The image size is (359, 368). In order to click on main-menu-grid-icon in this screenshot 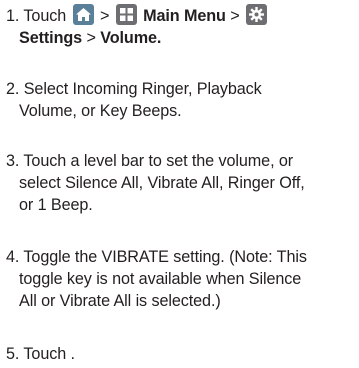, I will do `click(126, 14)`.